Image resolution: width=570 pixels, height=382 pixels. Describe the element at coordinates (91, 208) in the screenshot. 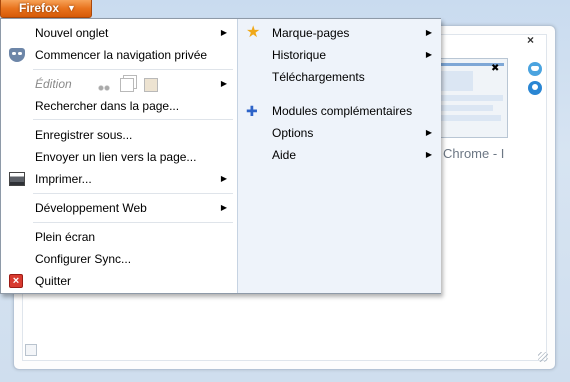

I see `menu-item-label: Développement Web` at that location.